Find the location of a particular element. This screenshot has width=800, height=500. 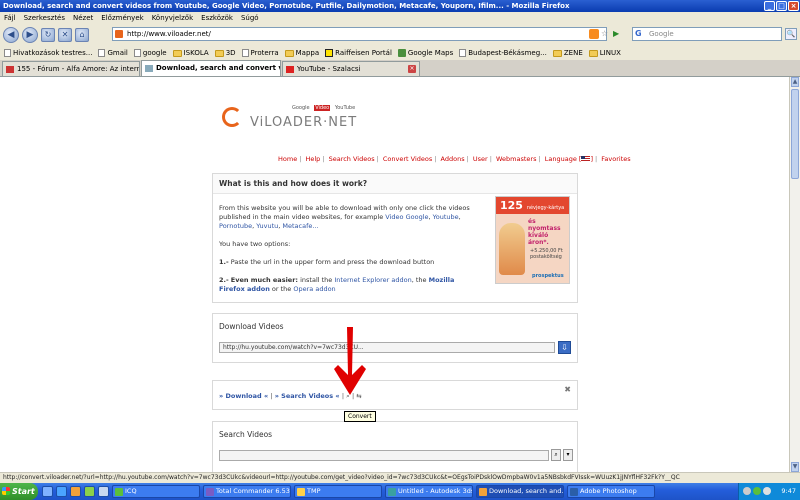

search-submit-icon: ⌕ is located at coordinates (556, 455).